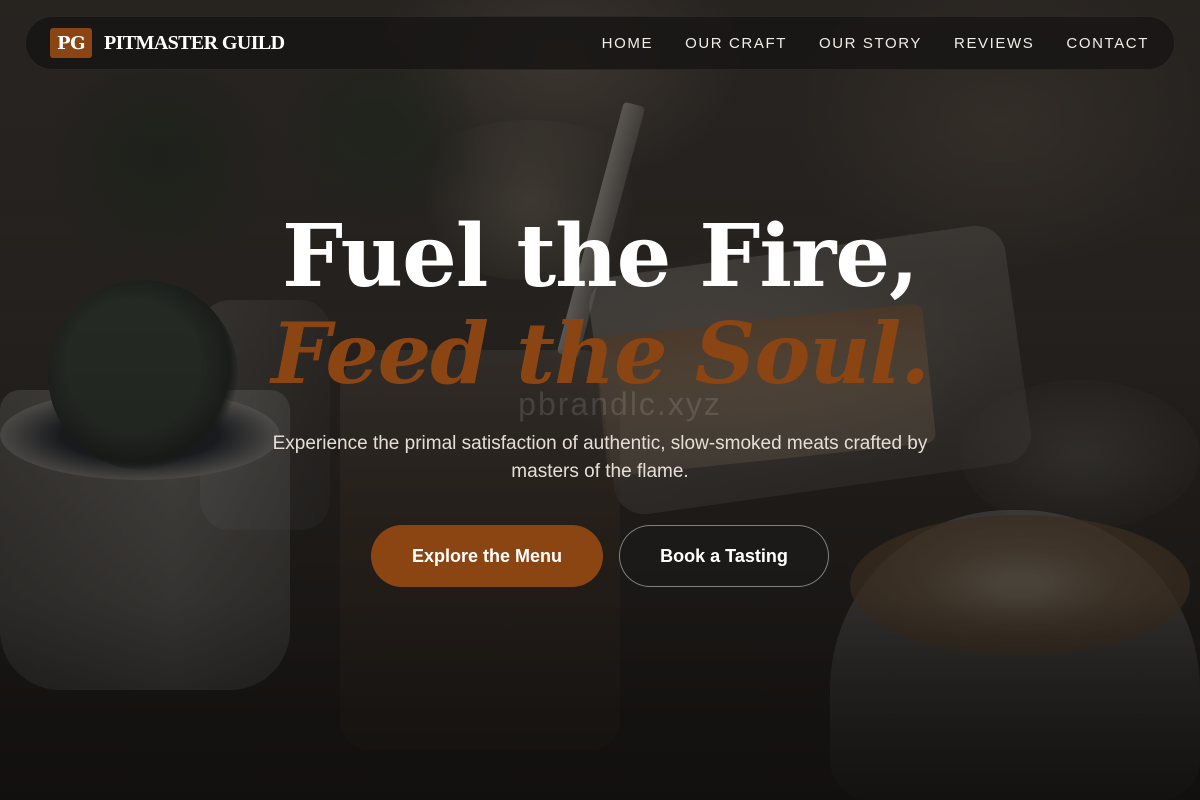 The image size is (1200, 800). What do you see at coordinates (600, 256) in the screenshot?
I see `hero-headline: Fuel the Fire,` at bounding box center [600, 256].